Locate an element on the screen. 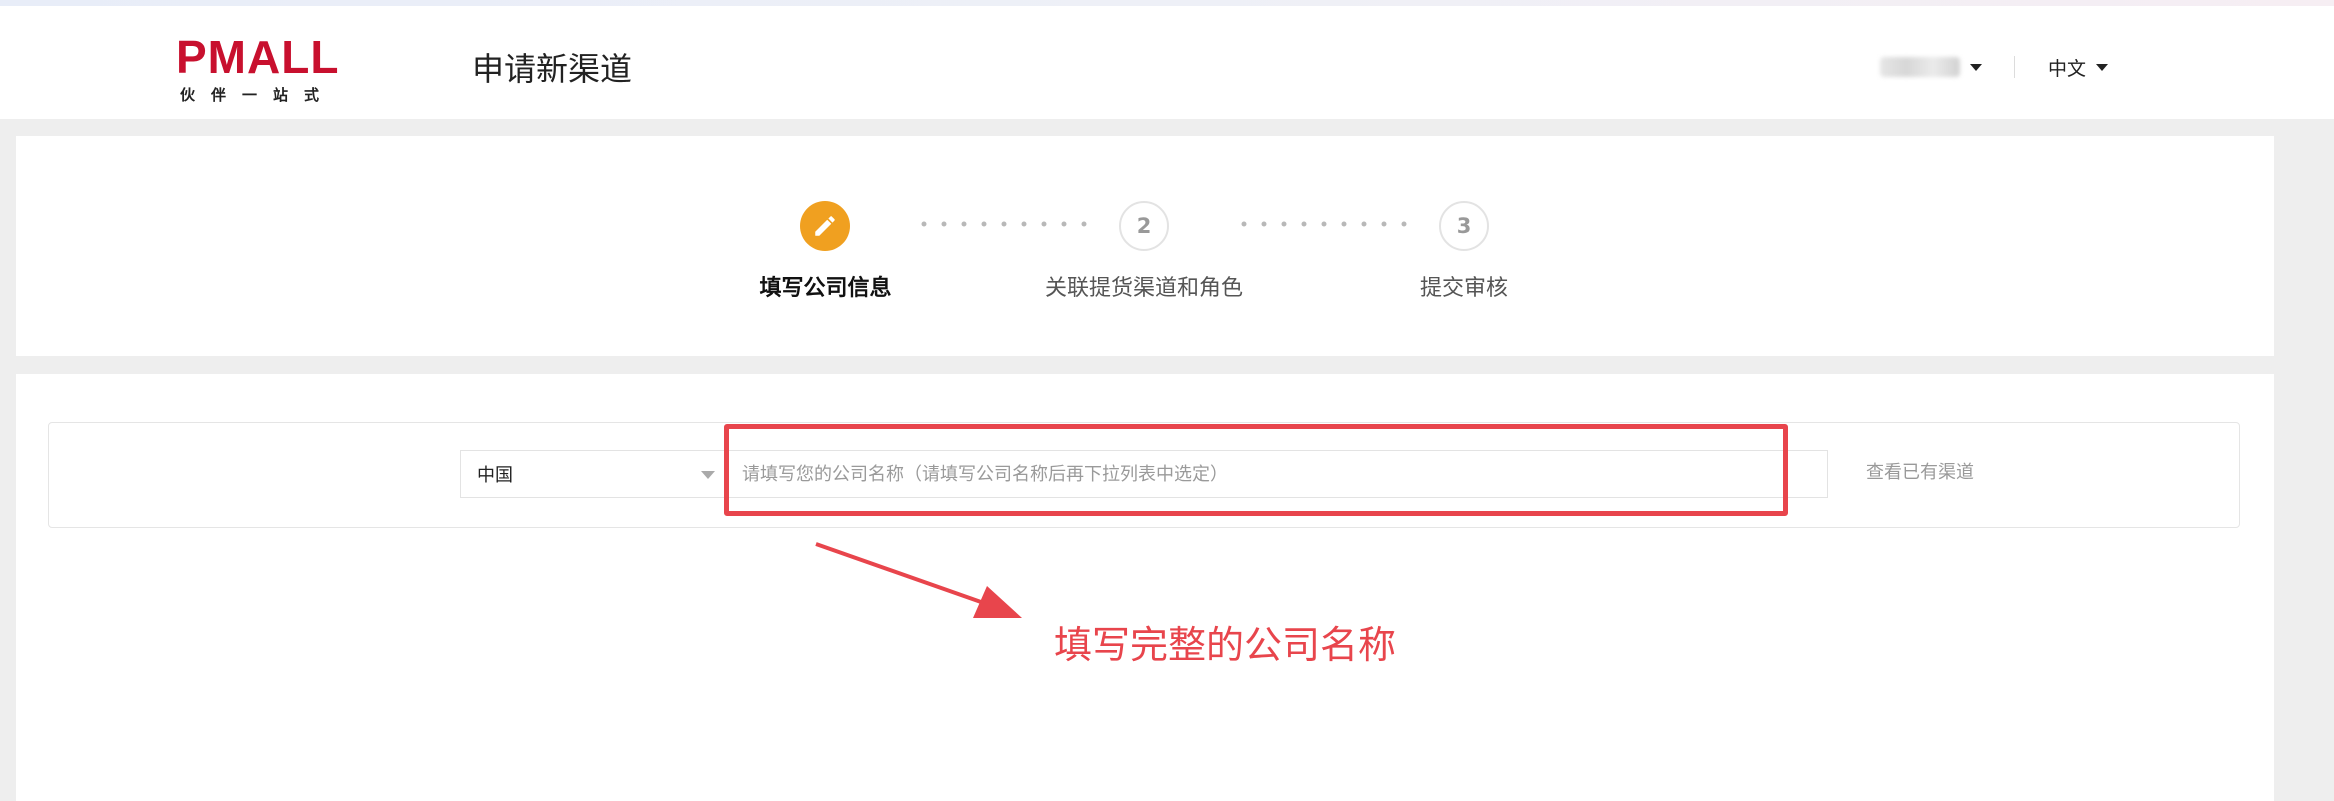  company-name-input is located at coordinates (1278, 474).